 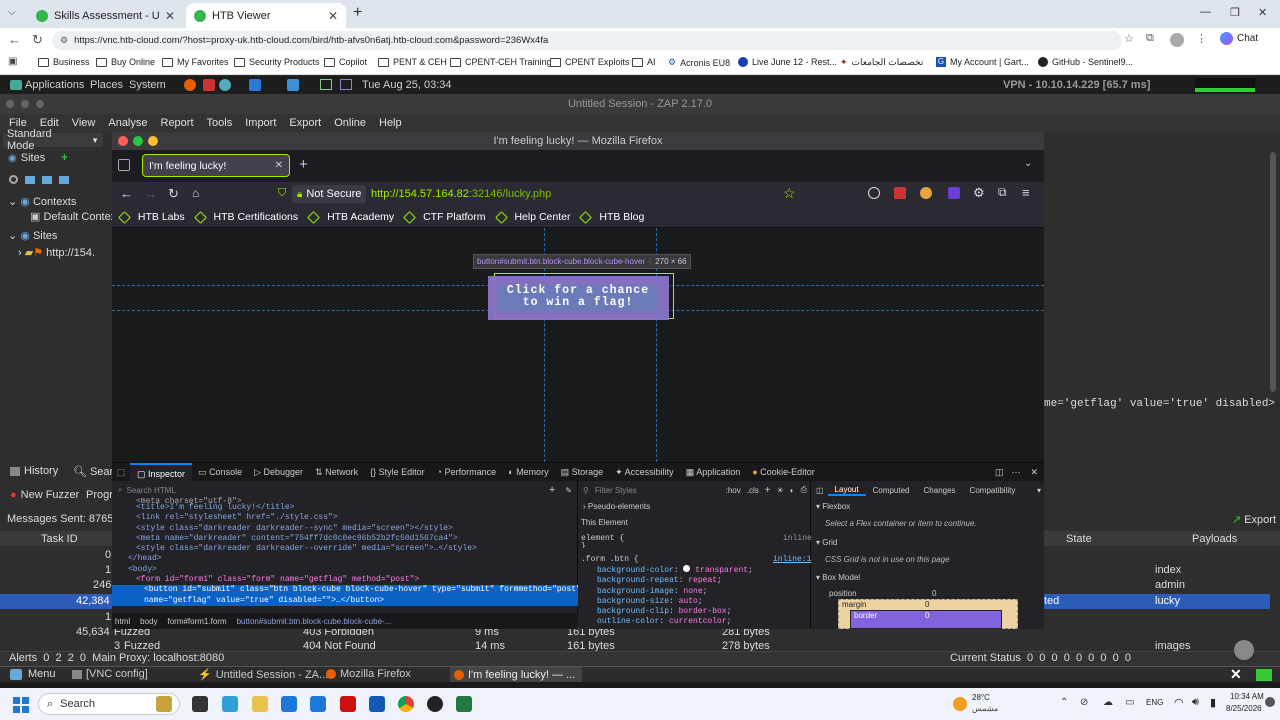 What do you see at coordinates (350, 123) in the screenshot?
I see `menu-online: Online` at bounding box center [350, 123].